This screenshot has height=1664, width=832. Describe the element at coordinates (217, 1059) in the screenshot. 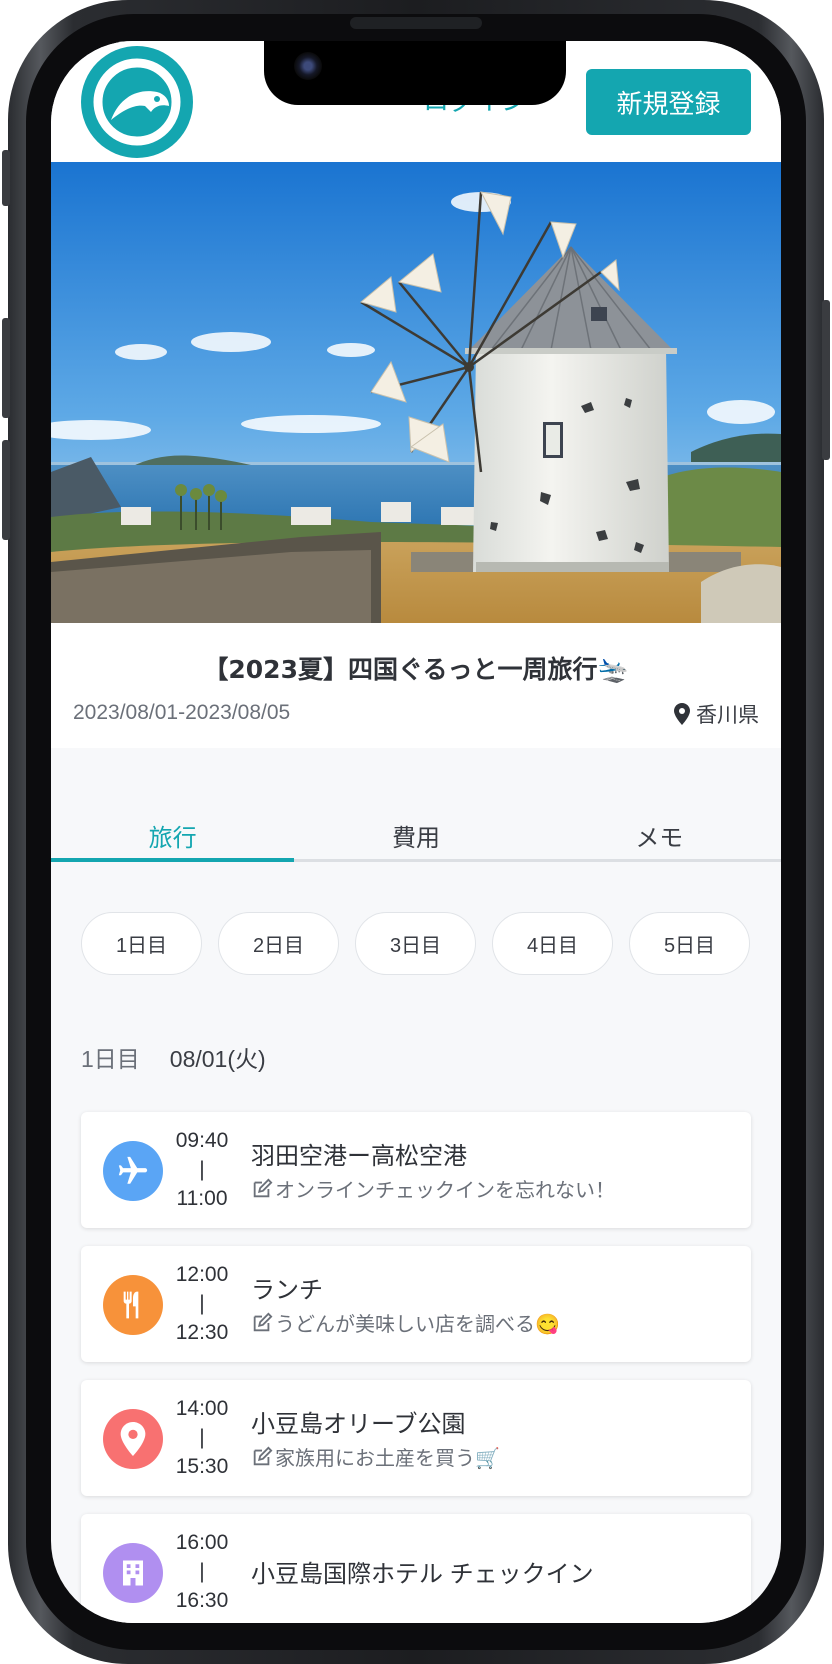

I see `day-heading-date: 08/01(火)` at that location.